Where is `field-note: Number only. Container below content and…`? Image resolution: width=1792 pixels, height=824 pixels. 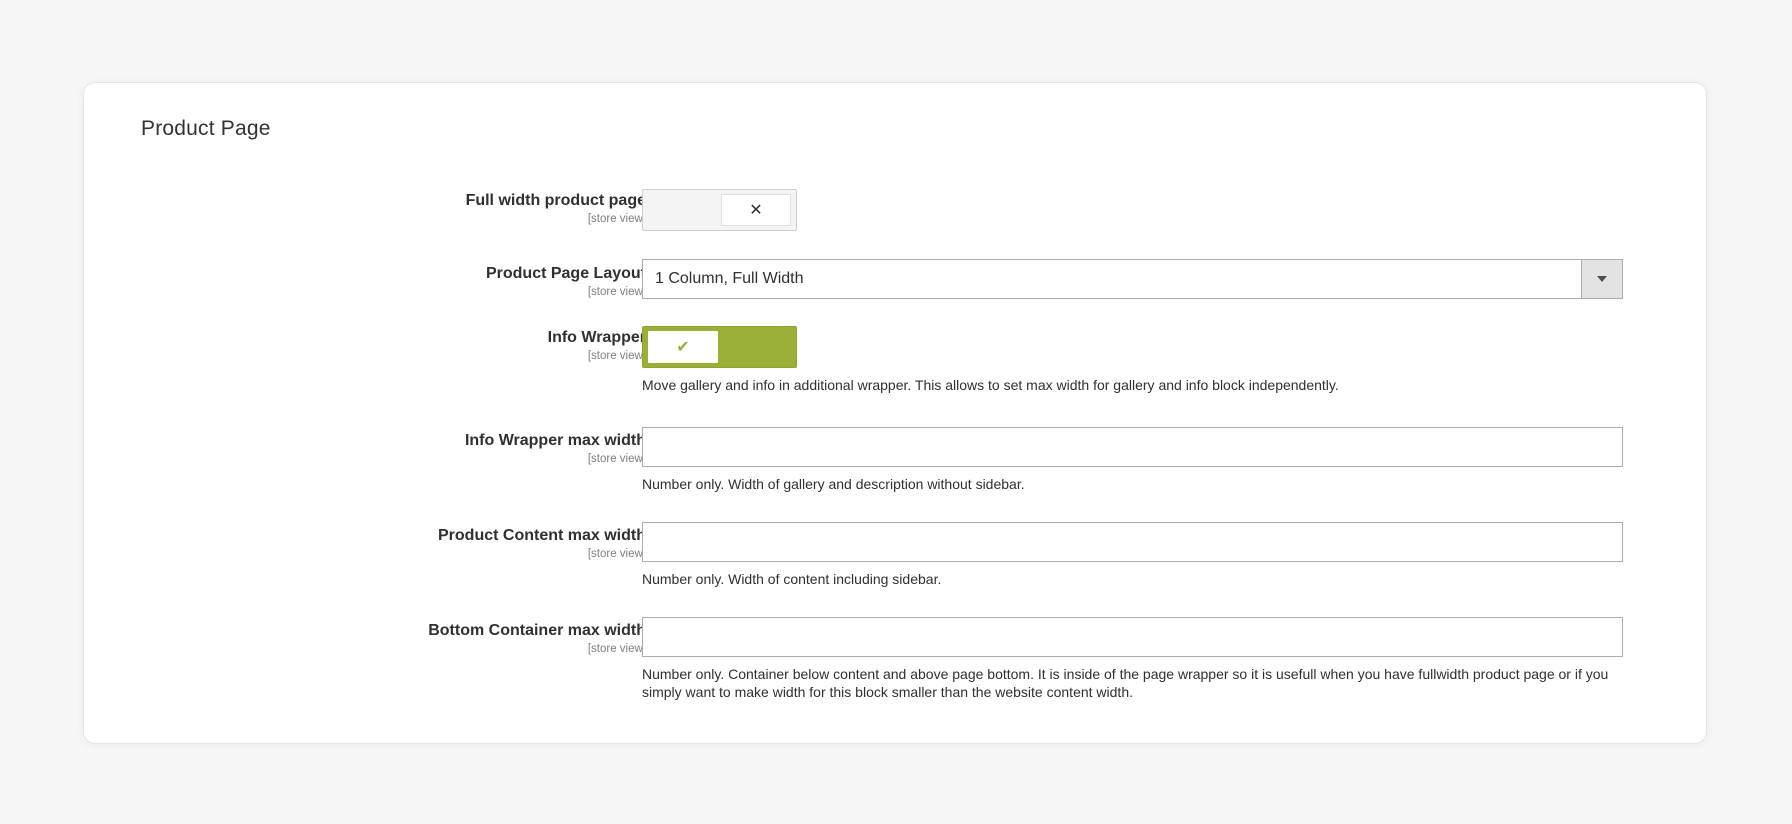
field-note: Number only. Container below content and… is located at coordinates (1125, 683).